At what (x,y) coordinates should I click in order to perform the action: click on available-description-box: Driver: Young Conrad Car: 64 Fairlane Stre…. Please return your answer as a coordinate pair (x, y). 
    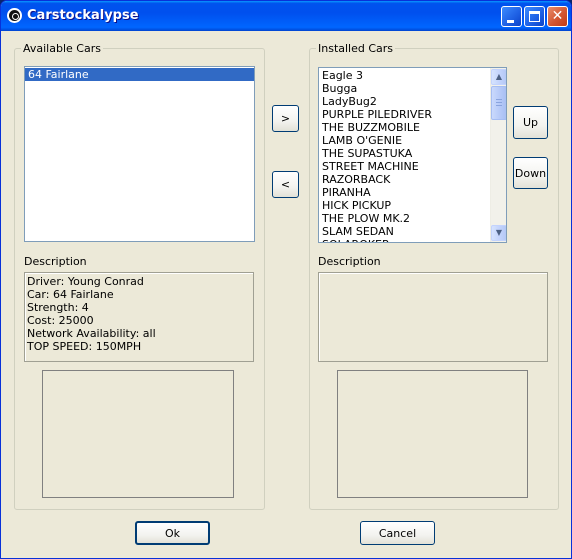
    Looking at the image, I should click on (139, 317).